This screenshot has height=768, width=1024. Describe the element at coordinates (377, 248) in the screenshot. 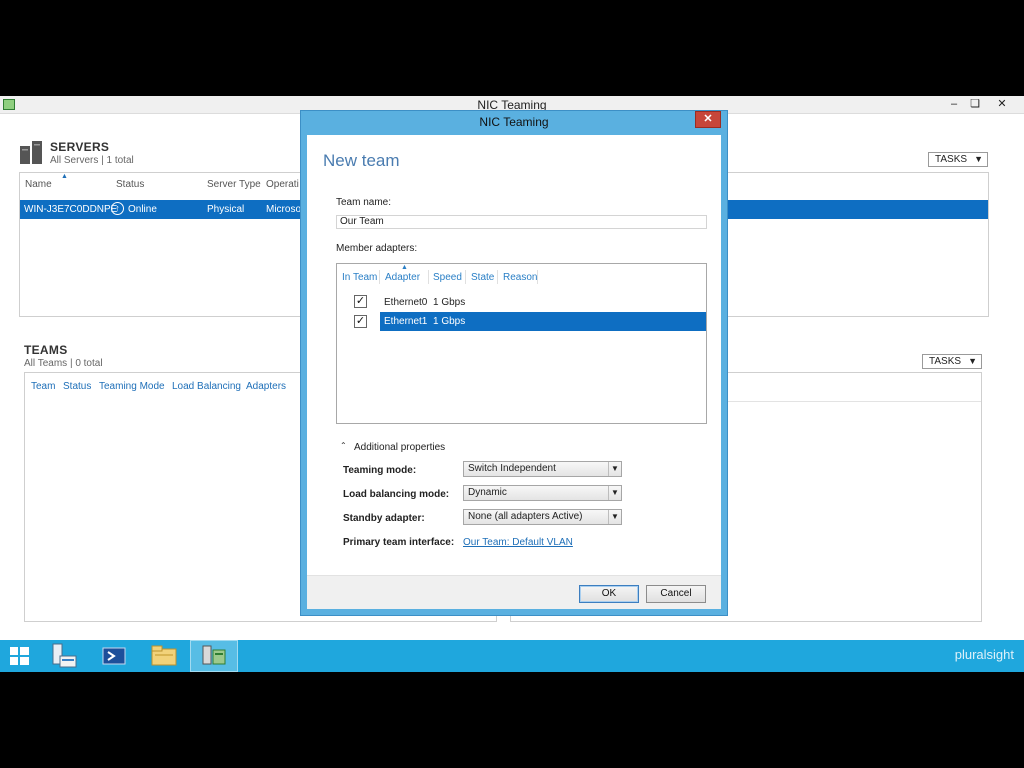

I see `member-adapters-label: Member adapters:` at that location.